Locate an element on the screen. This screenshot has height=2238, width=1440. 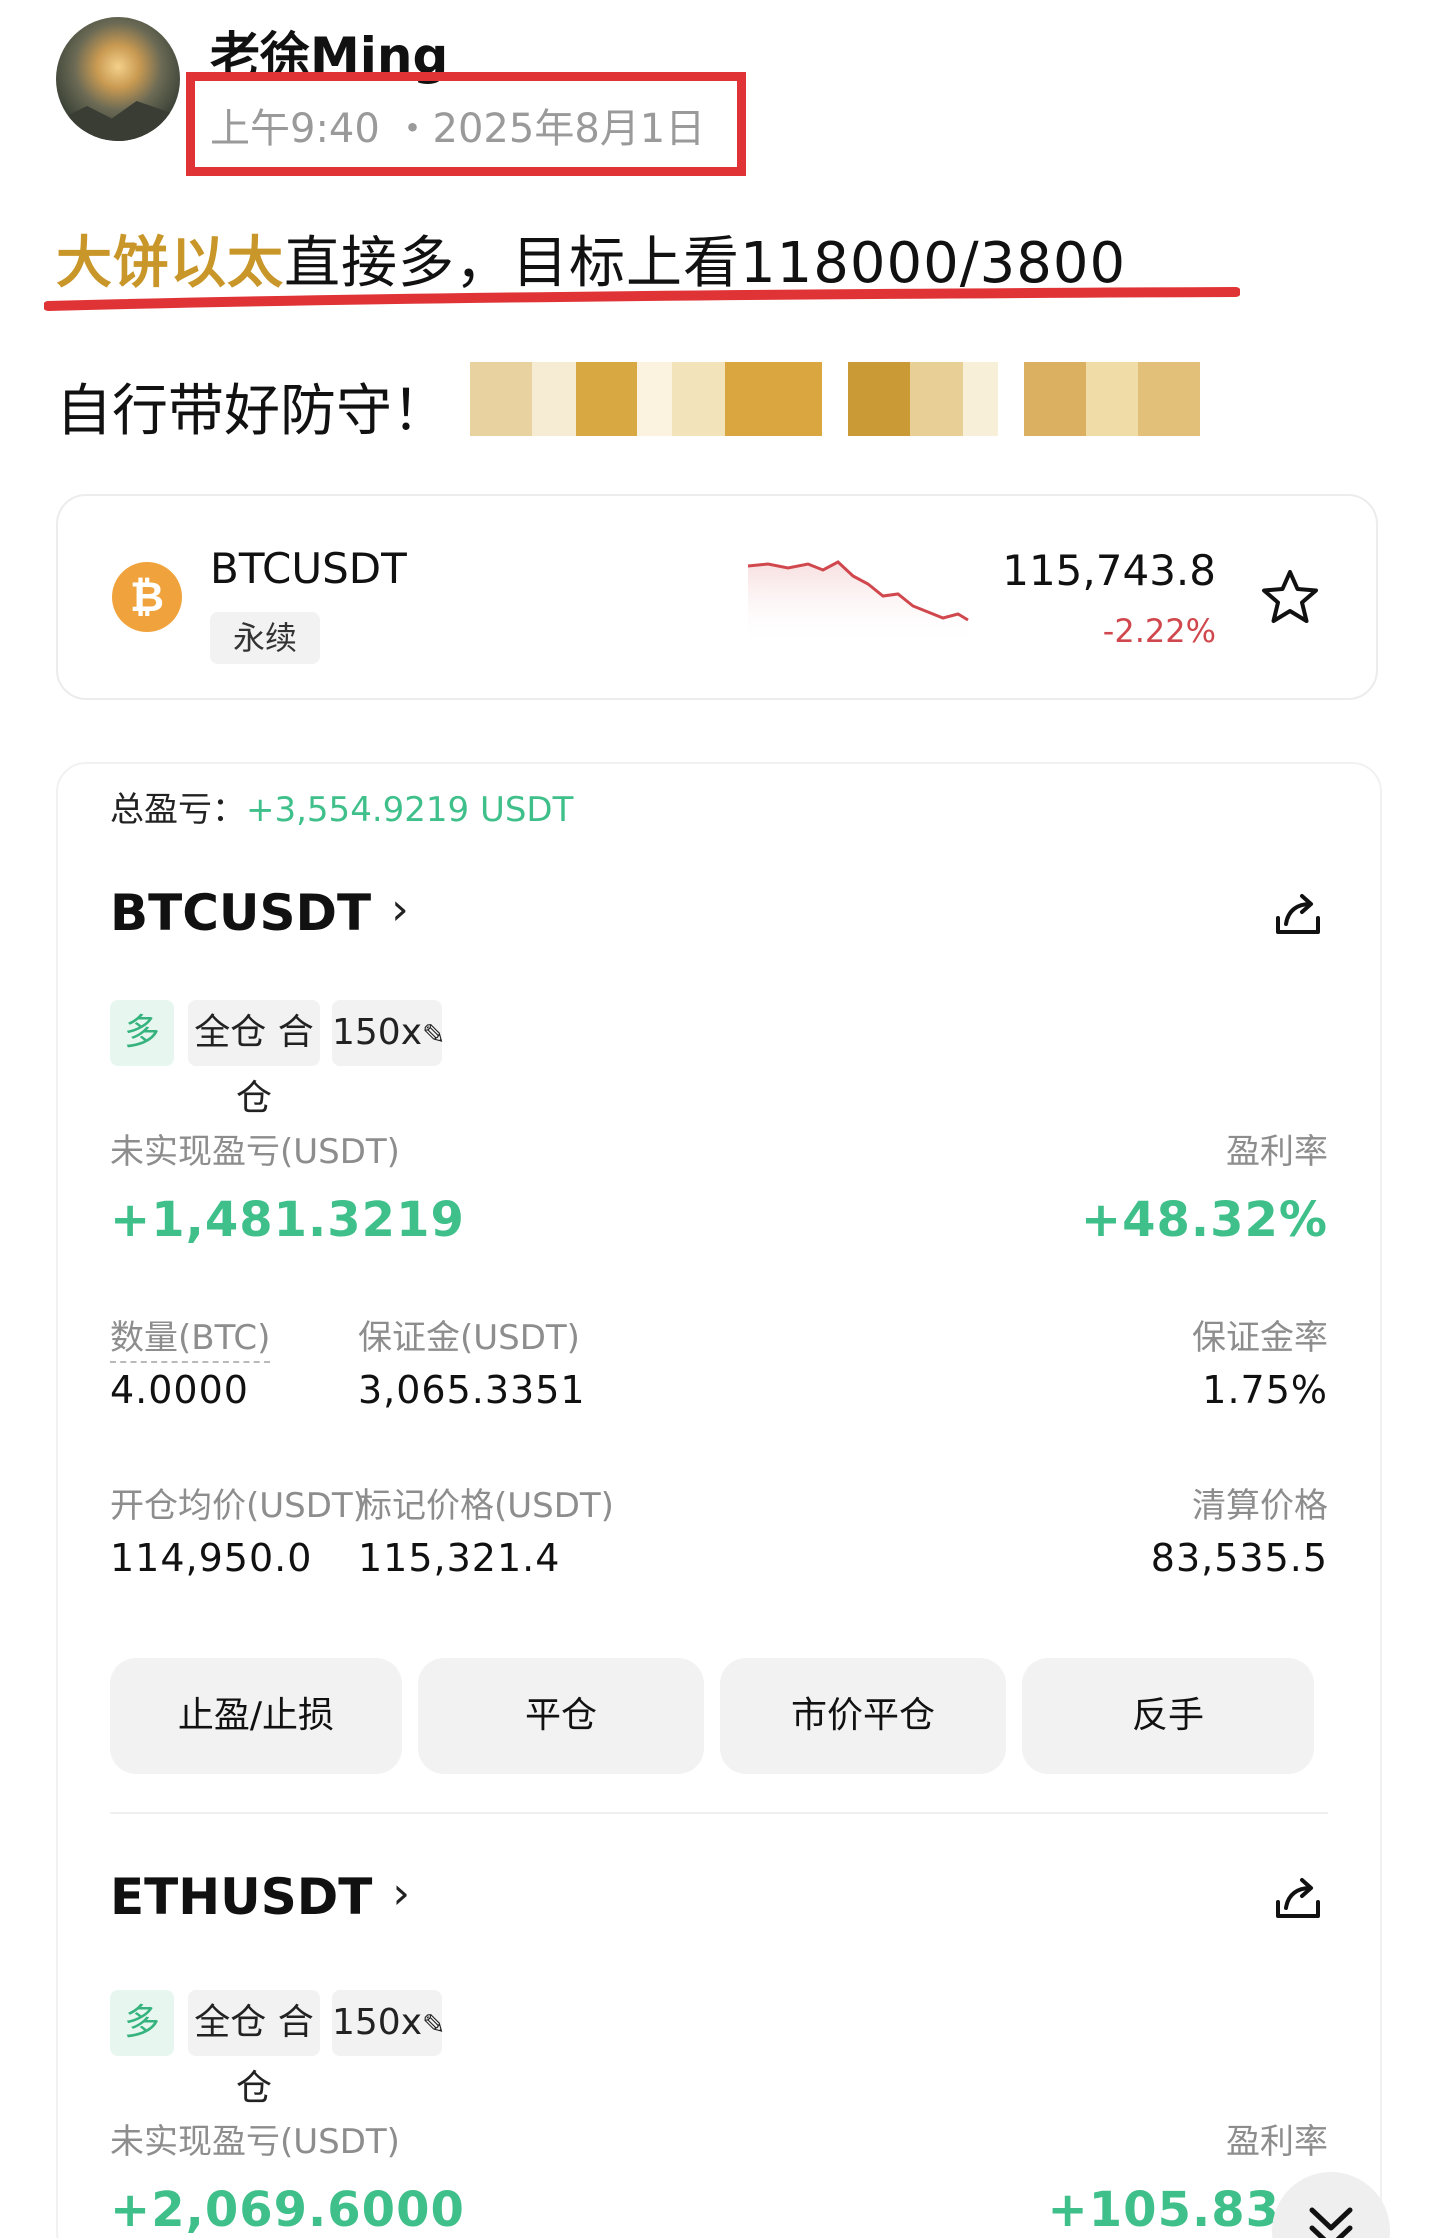
liquidation-price-value: 83,535.5 is located at coordinates (1239, 1558).